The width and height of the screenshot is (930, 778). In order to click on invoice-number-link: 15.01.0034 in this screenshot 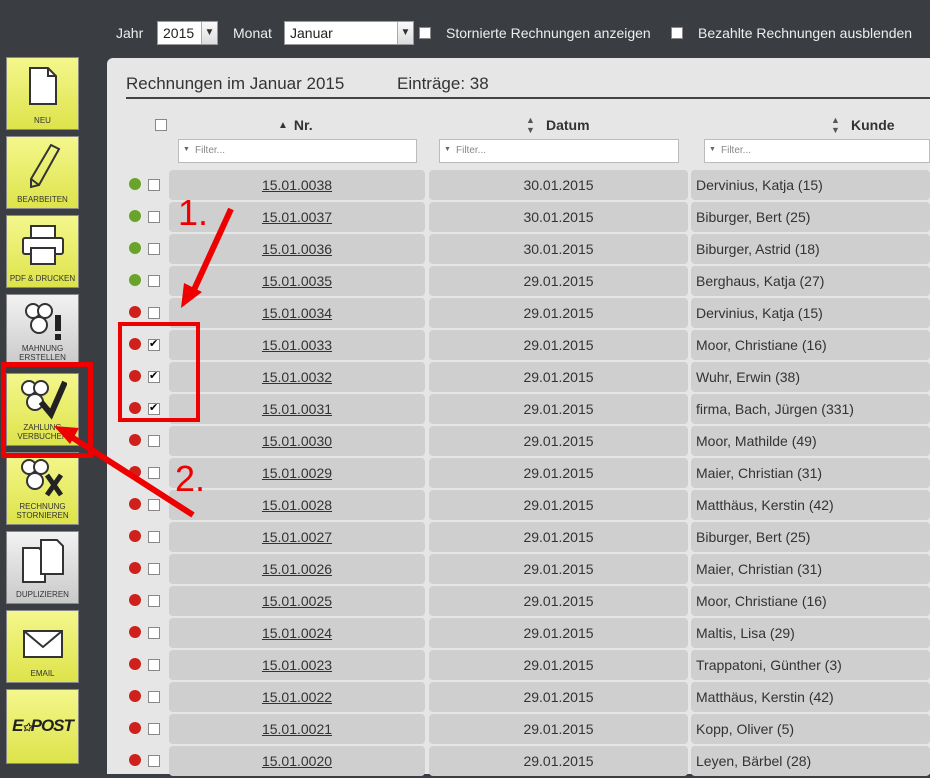, I will do `click(297, 313)`.